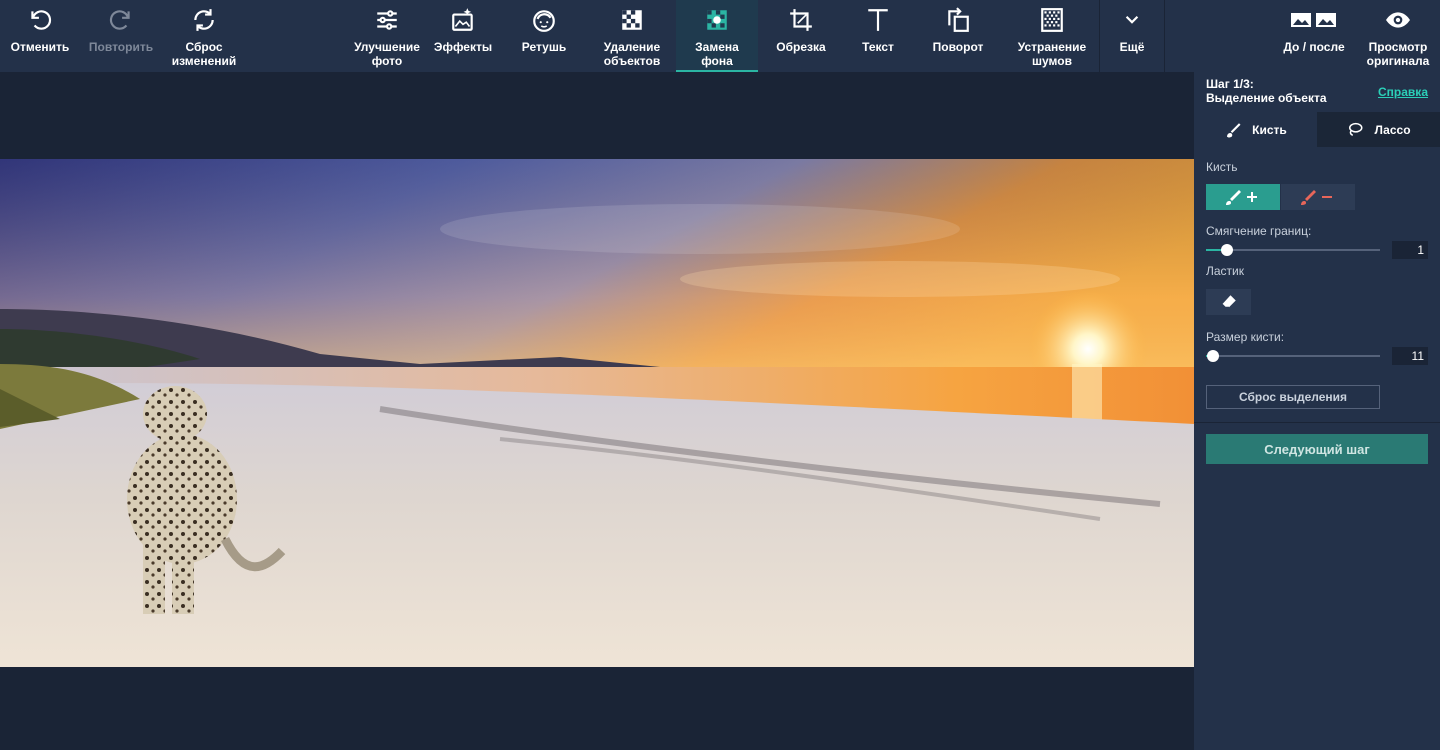  I want to click on eraser-button, so click(1228, 302).